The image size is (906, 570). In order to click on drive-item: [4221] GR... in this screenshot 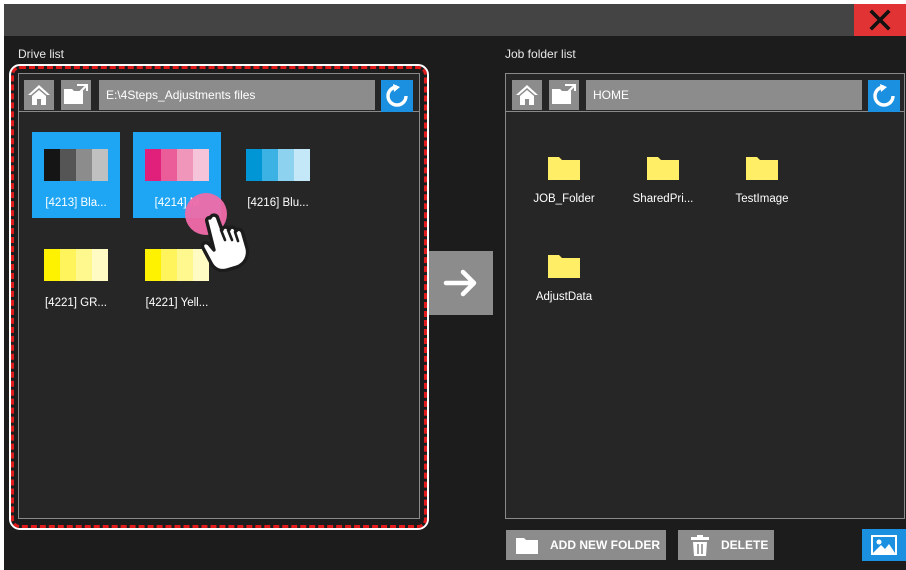, I will do `click(76, 275)`.